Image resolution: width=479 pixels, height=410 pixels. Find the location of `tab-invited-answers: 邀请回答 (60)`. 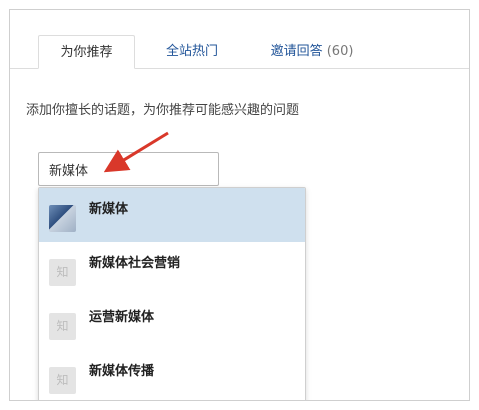

tab-invited-answers: 邀请回答 (60) is located at coordinates (312, 52).